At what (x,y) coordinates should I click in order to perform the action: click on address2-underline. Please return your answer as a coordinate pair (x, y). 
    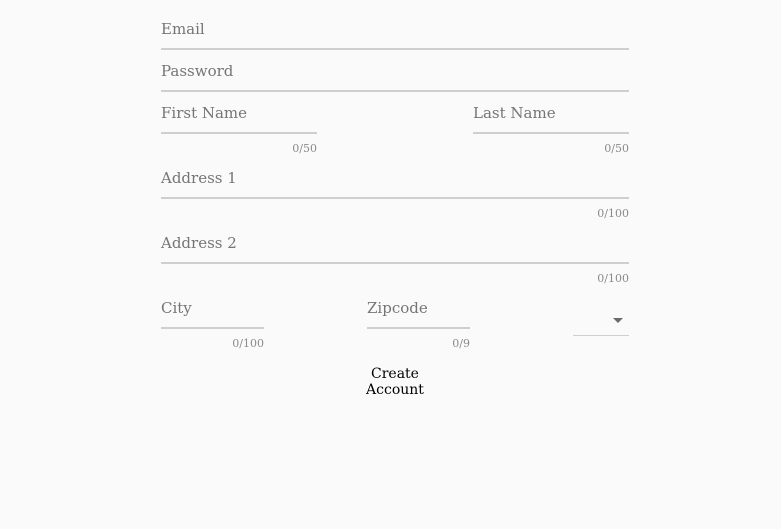
    Looking at the image, I should click on (395, 263).